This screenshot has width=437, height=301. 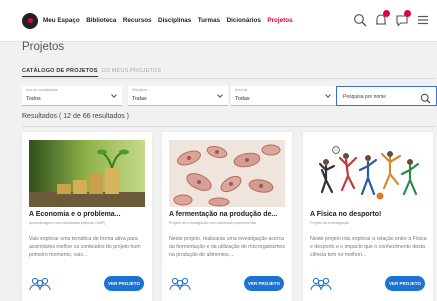 I want to click on results-divider, so click(x=229, y=126).